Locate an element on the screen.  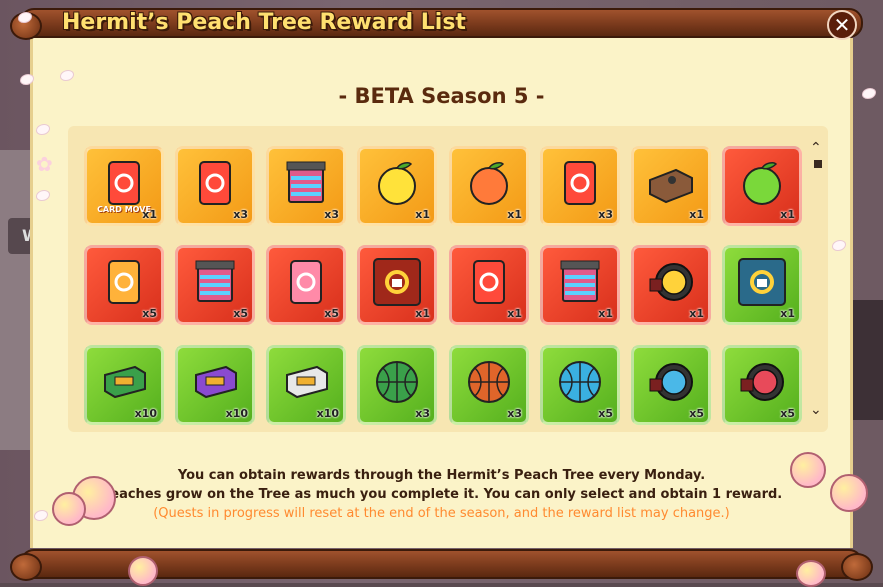
red-card-swap-icon is located at coordinates (489, 282).